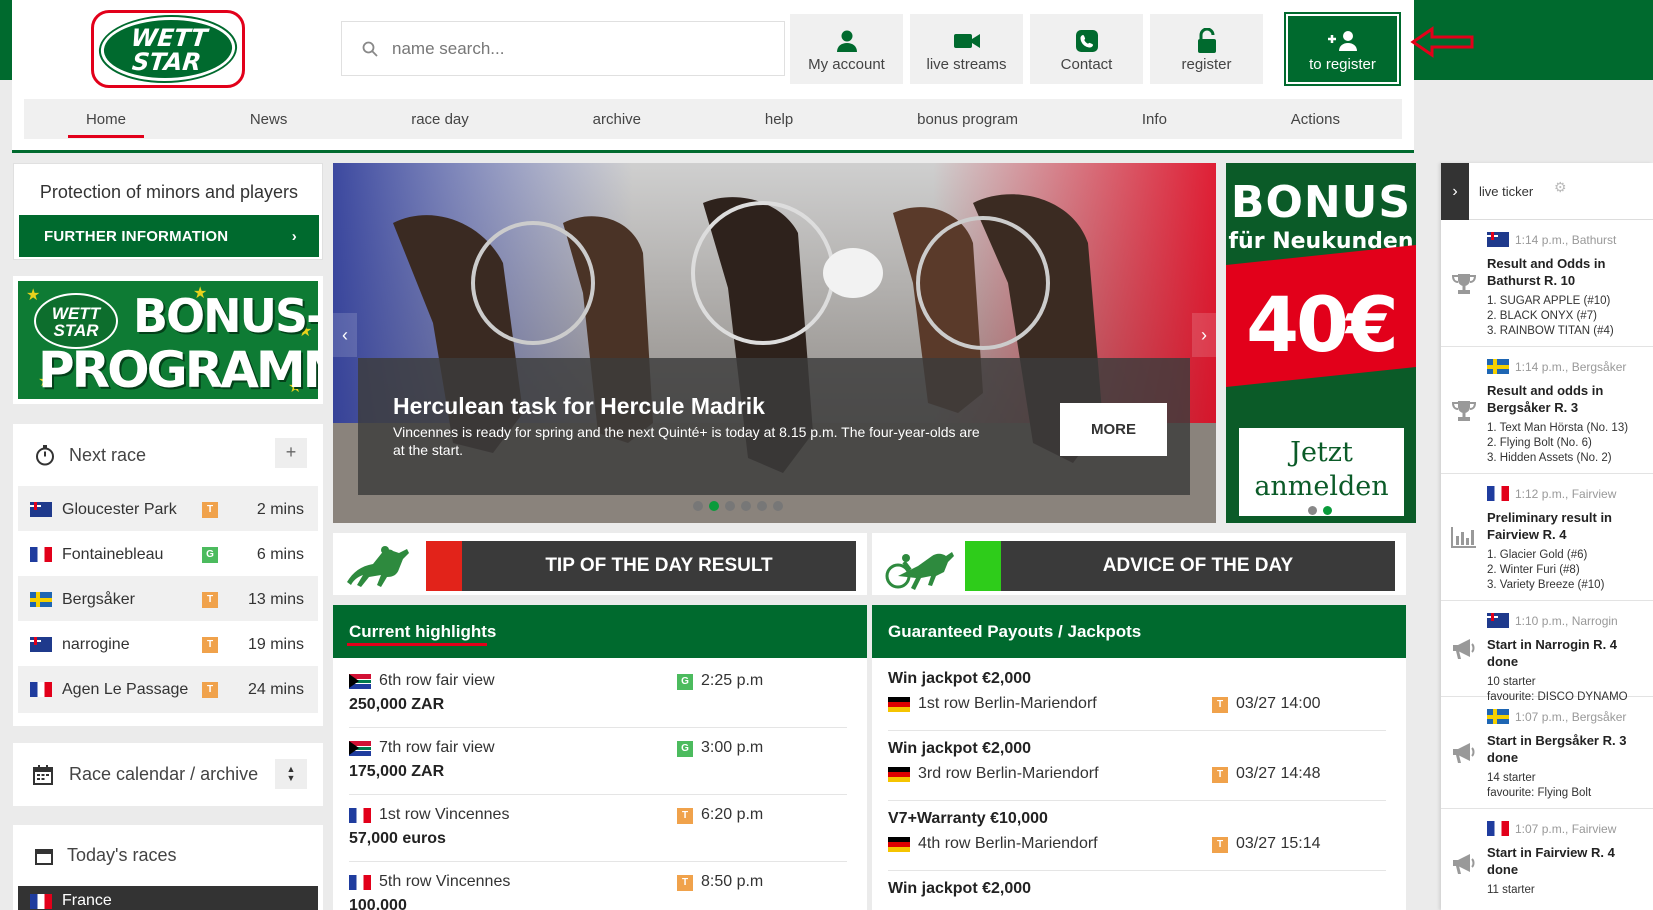 This screenshot has width=1653, height=910. Describe the element at coordinates (598, 827) in the screenshot. I see `highlight-row: 1st row Vincennes 57,000 euros T 6:20 p.m` at that location.